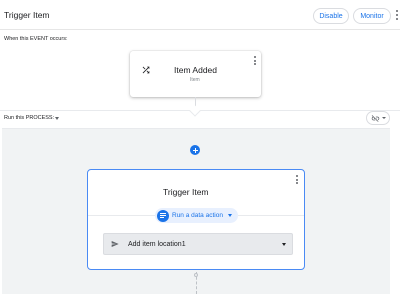  I want to click on action-select-value: Add item location1, so click(157, 244).